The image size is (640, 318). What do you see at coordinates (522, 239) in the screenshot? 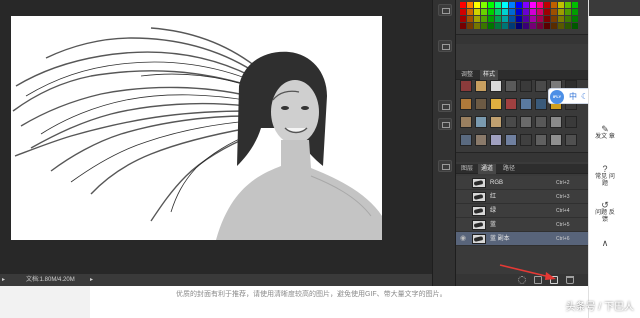
I see `channel-row-blue-copy: ◉ 蓝 副本 Ctrl+6` at bounding box center [522, 239].